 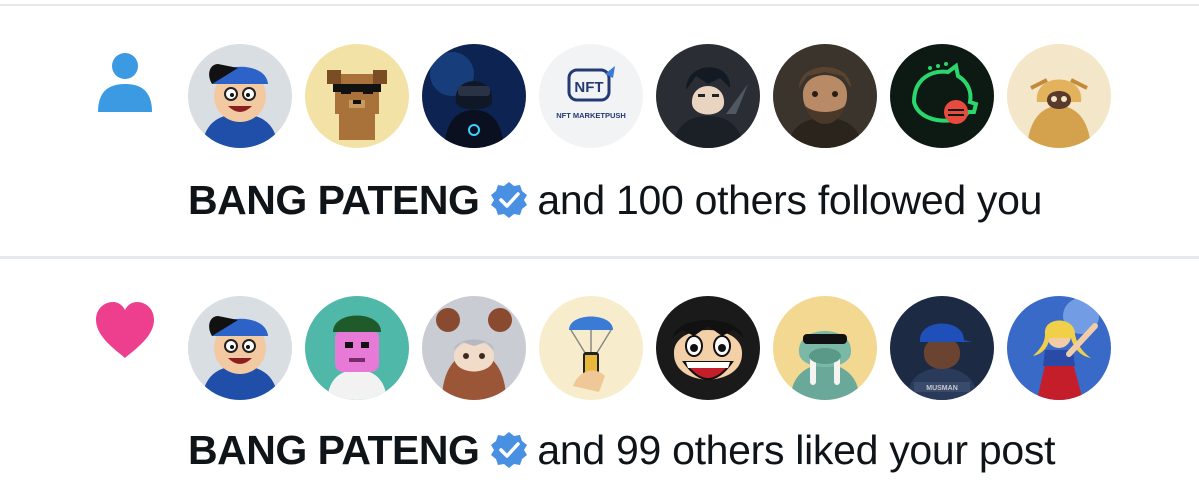 What do you see at coordinates (599, 5) in the screenshot?
I see `top-divider` at bounding box center [599, 5].